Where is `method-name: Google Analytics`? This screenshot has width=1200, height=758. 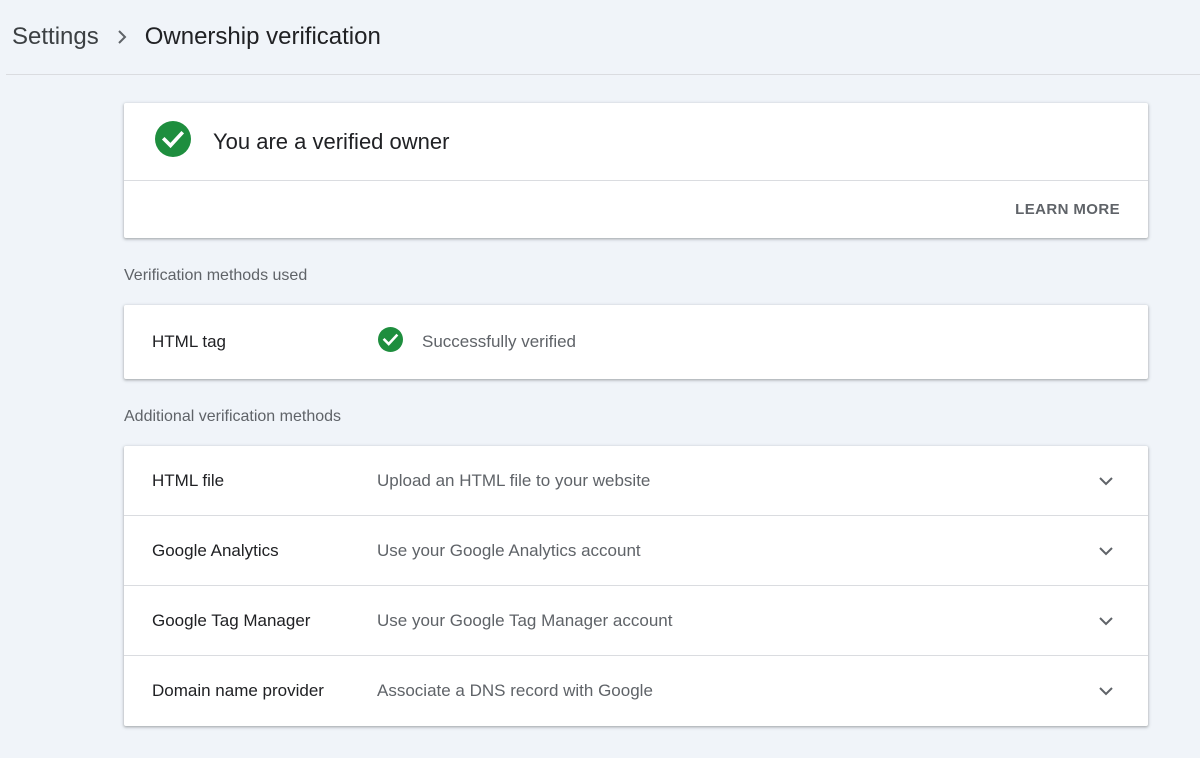 method-name: Google Analytics is located at coordinates (215, 550).